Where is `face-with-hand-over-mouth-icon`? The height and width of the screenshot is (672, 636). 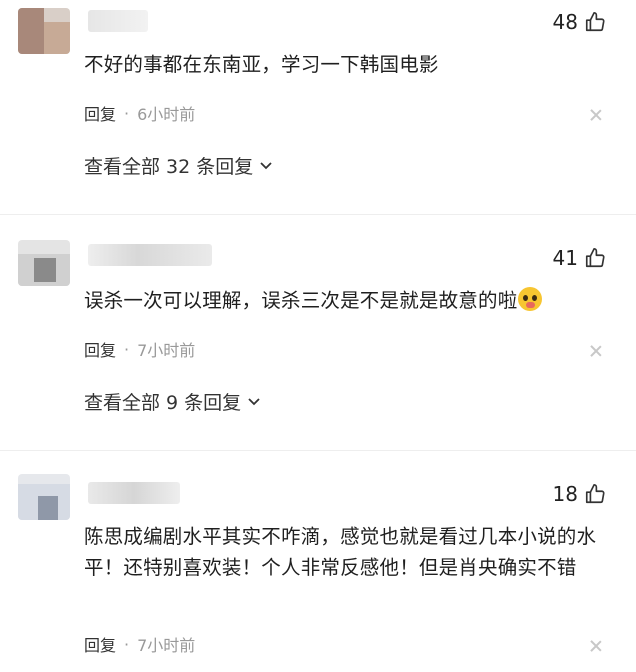 face-with-hand-over-mouth-icon is located at coordinates (530, 299).